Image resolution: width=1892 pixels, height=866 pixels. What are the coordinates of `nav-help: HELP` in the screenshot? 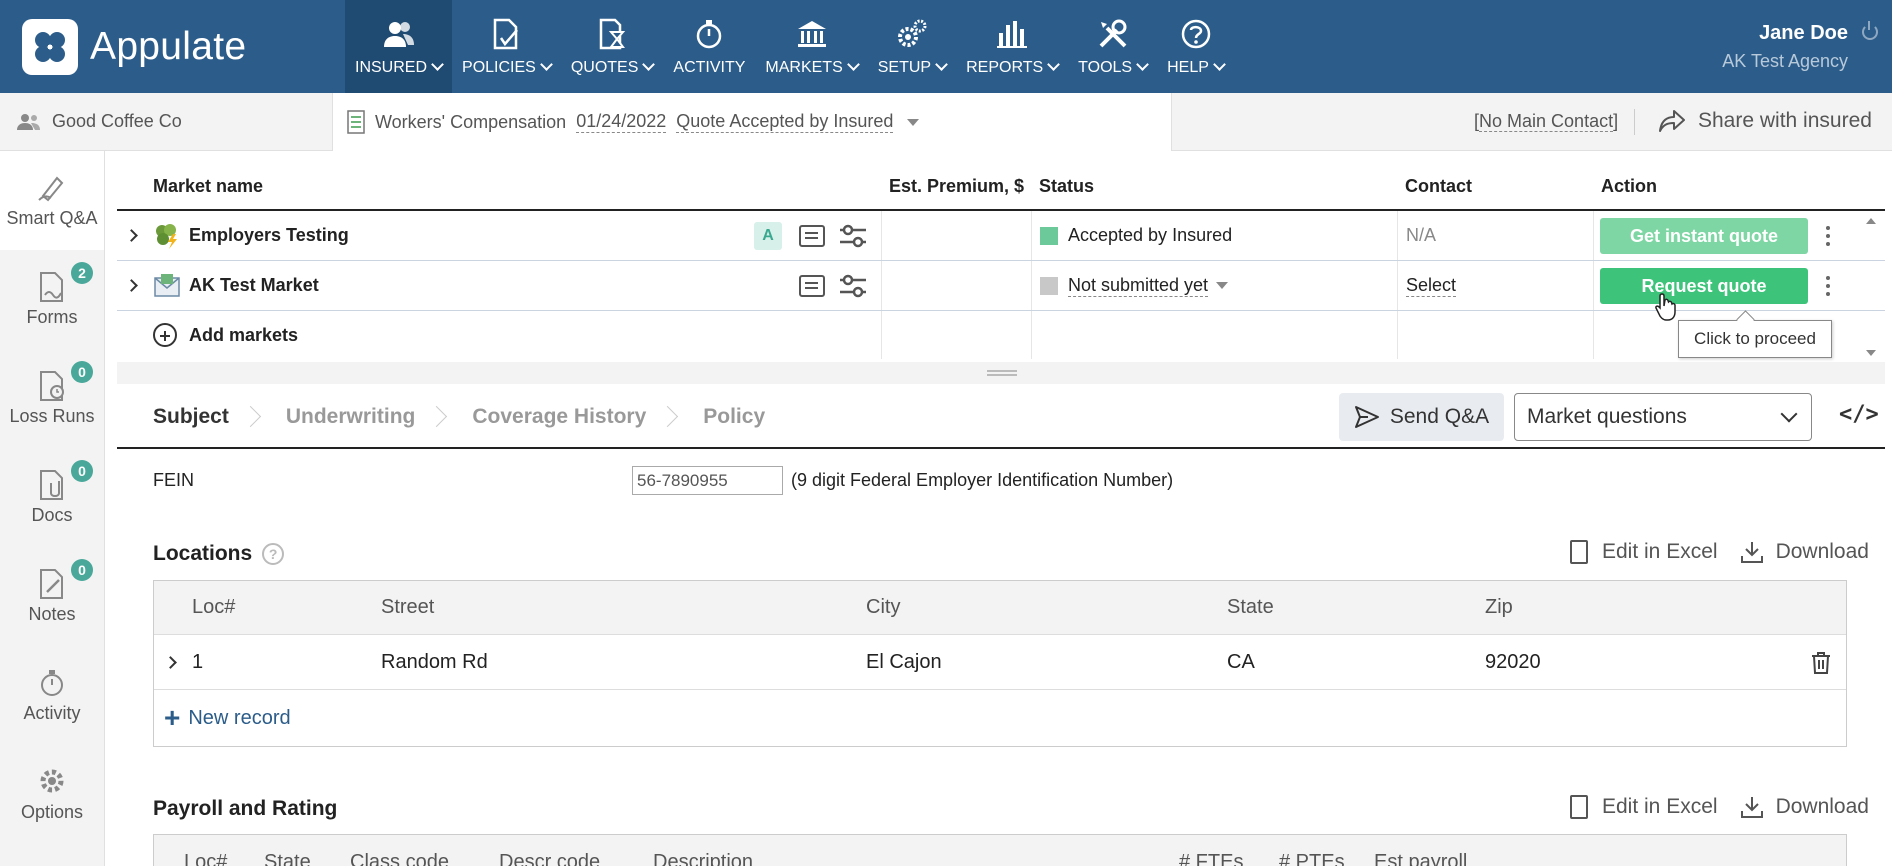 It's located at (1195, 46).